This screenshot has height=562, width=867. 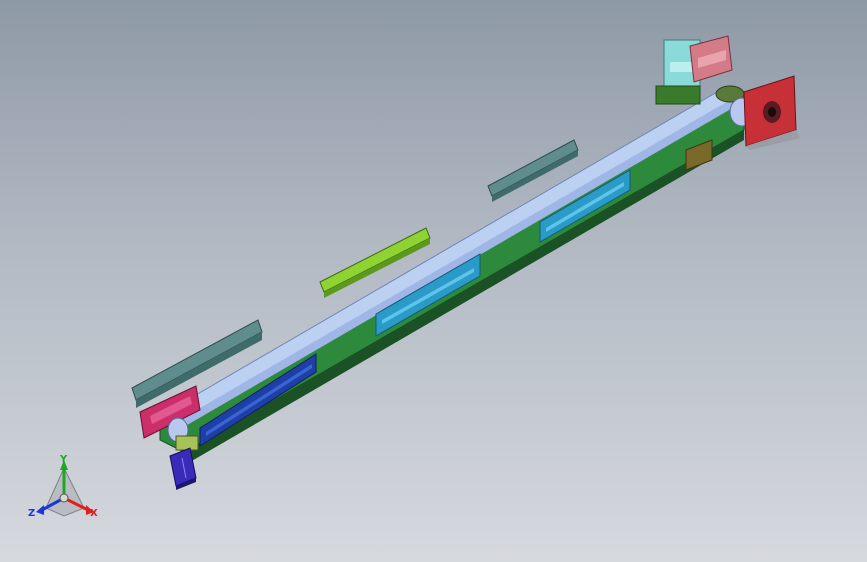 I want to click on motor-end-plate, so click(x=771, y=112).